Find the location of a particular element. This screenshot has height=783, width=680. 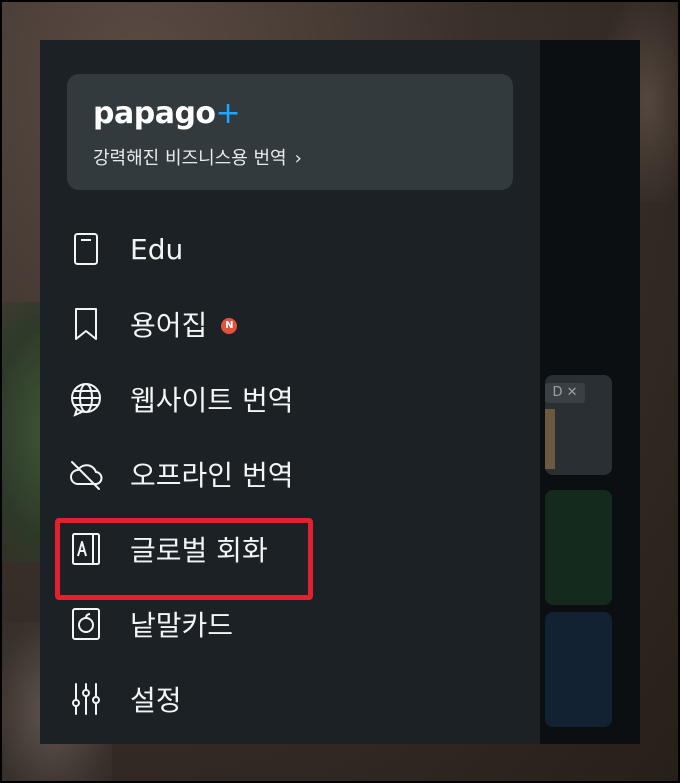

new-badge: N is located at coordinates (229, 326).